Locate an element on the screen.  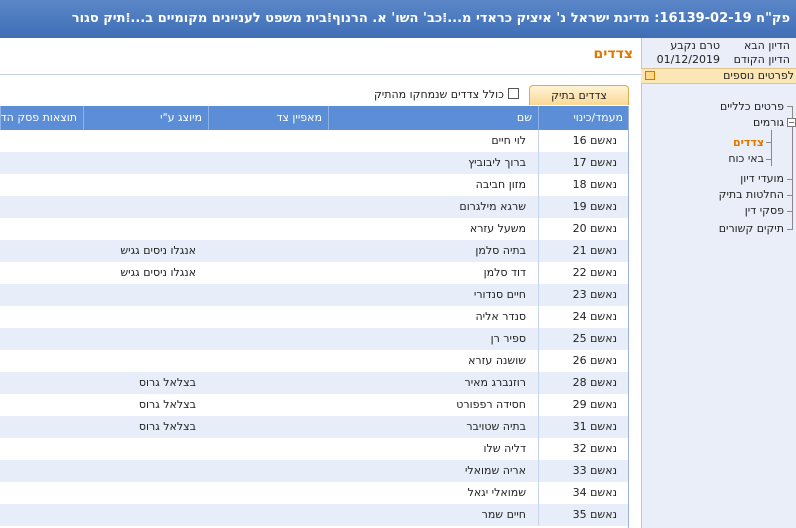
column-header-name: שם is located at coordinates (433, 118).